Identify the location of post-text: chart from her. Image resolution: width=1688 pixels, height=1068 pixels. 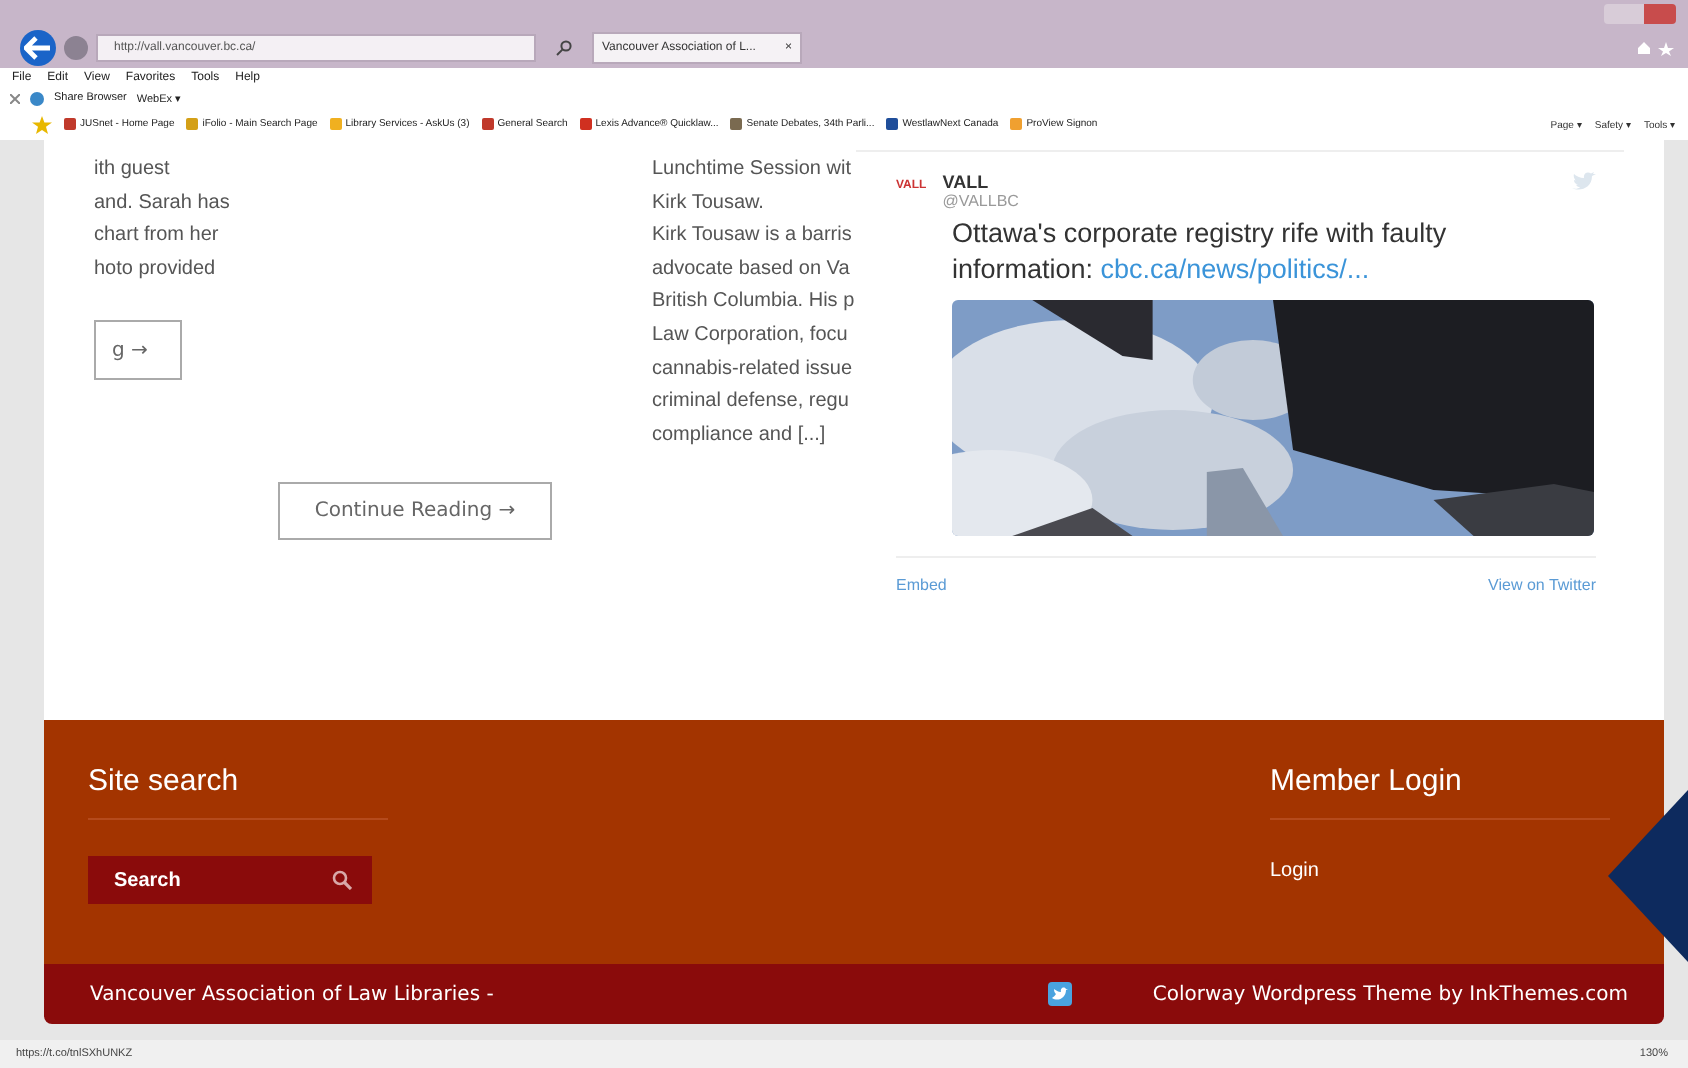
(157, 236).